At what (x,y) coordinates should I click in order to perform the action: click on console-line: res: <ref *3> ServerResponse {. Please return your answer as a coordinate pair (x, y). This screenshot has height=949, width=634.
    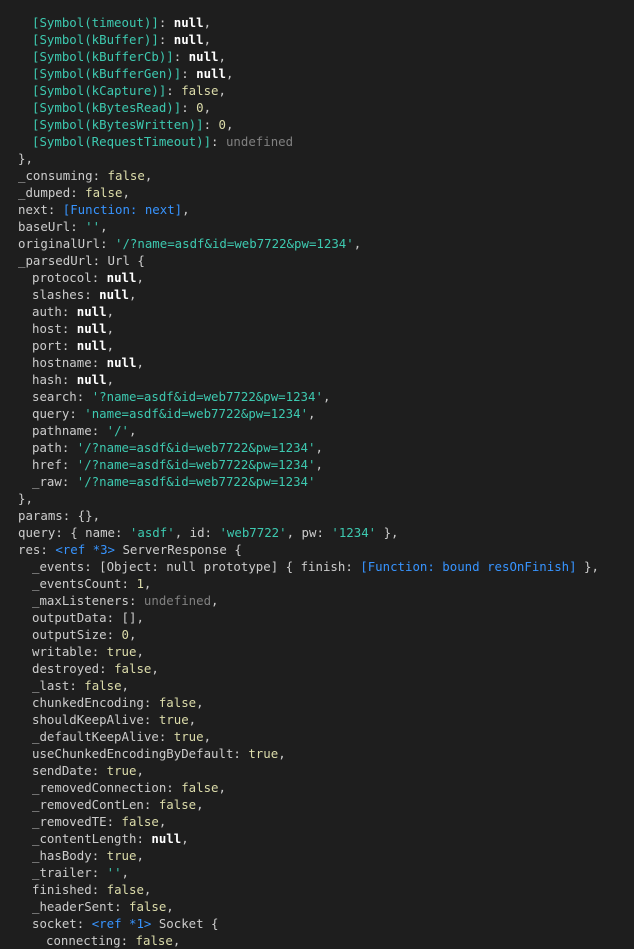
    Looking at the image, I should click on (319, 549).